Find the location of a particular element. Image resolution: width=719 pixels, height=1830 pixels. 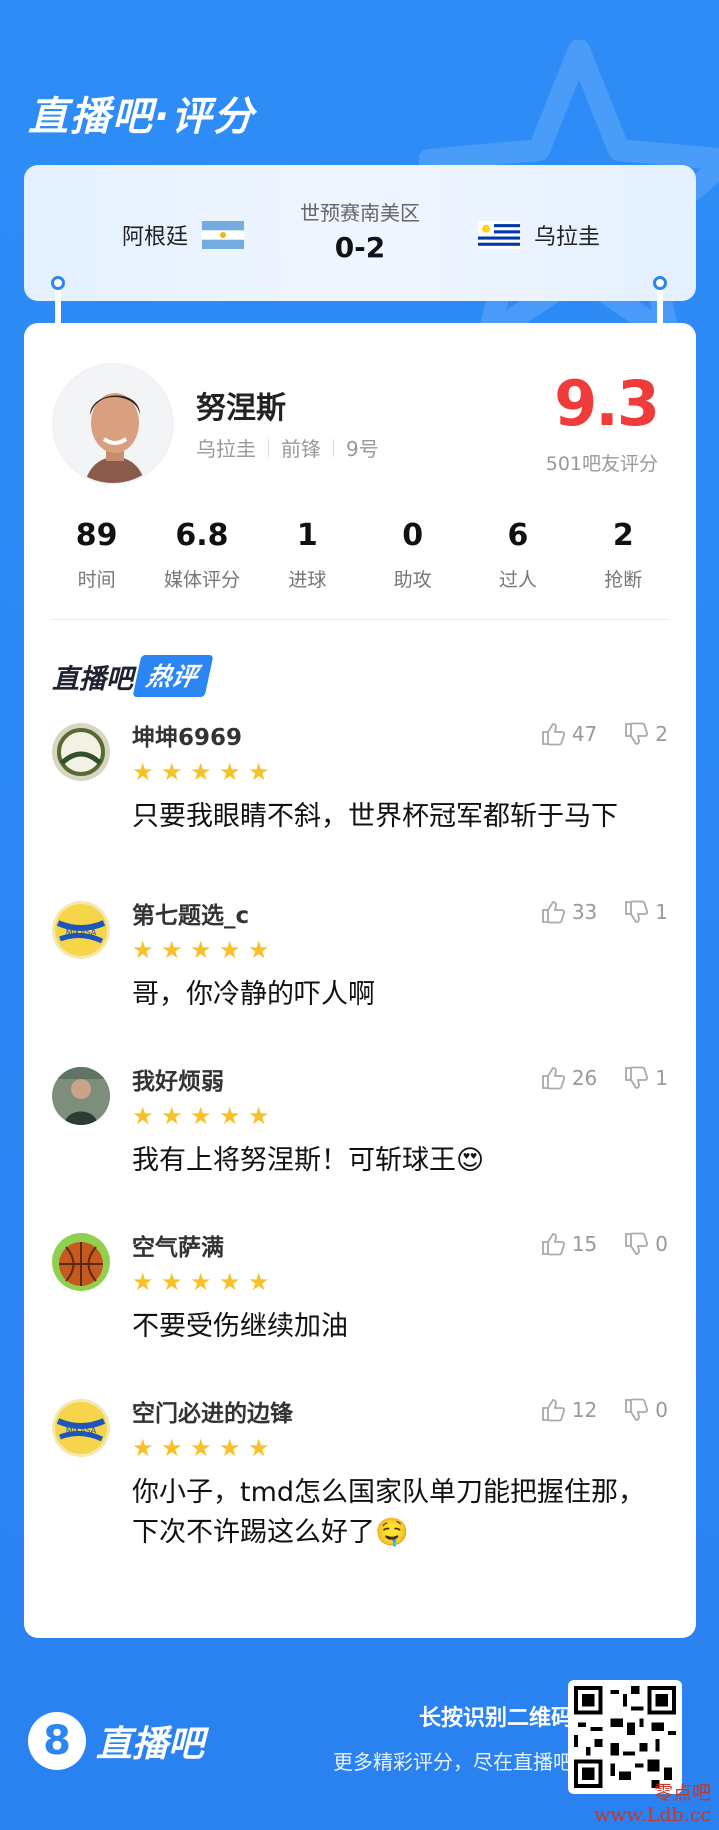

player-meta: 乌拉圭 前锋 9号 is located at coordinates (287, 447).